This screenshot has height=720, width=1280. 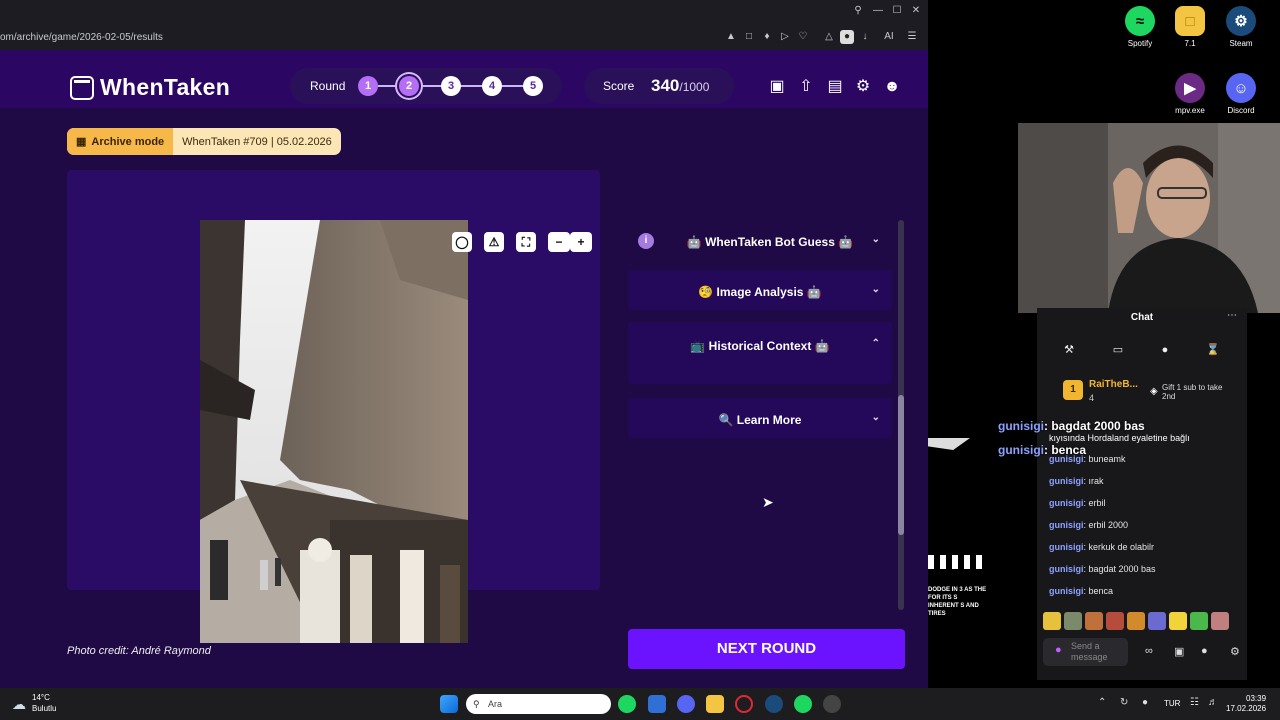 What do you see at coordinates (912, 37) in the screenshot?
I see `menu-icon: ☰` at bounding box center [912, 37].